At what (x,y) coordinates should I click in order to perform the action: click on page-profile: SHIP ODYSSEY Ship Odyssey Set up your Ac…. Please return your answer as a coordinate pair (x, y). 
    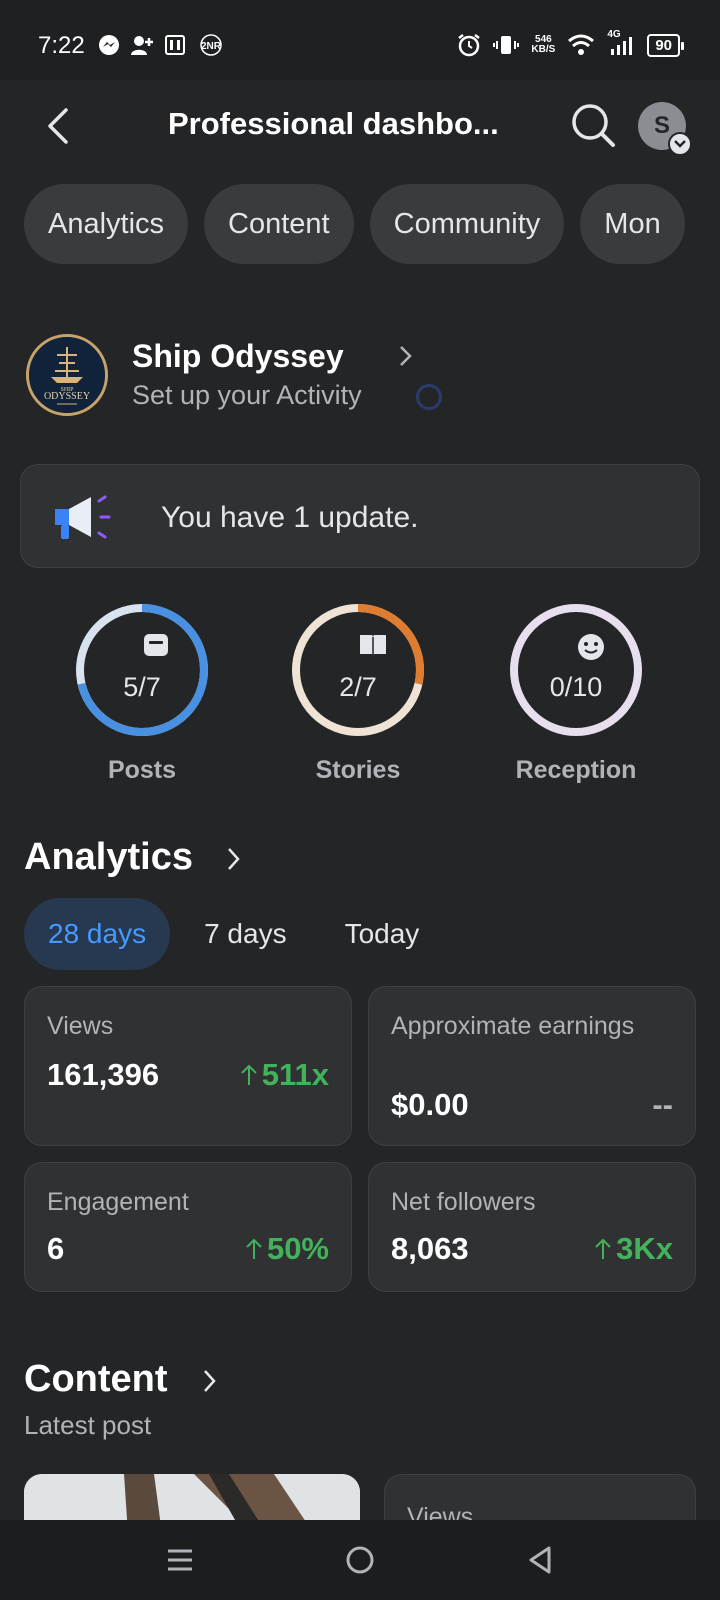
    Looking at the image, I should click on (356, 375).